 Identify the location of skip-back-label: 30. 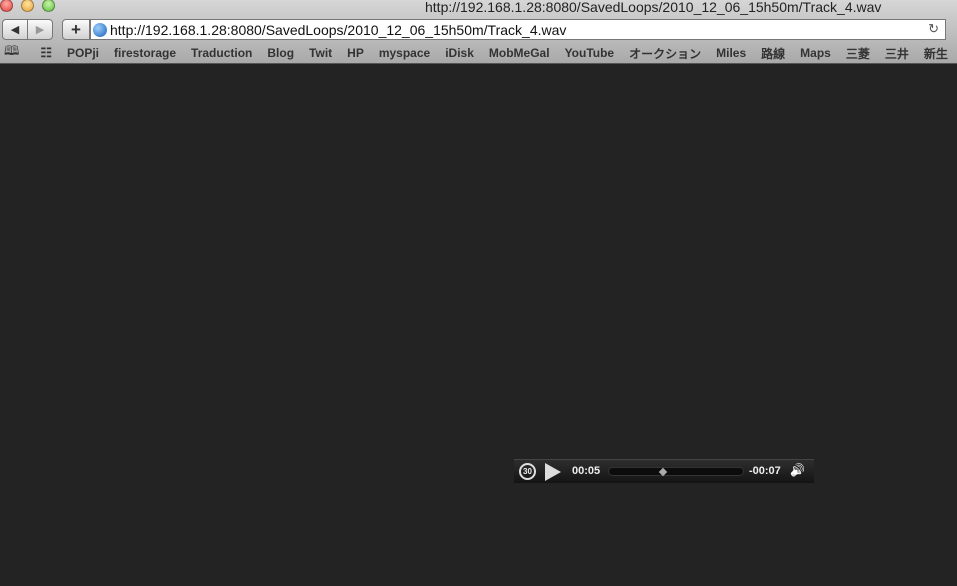
(527, 471).